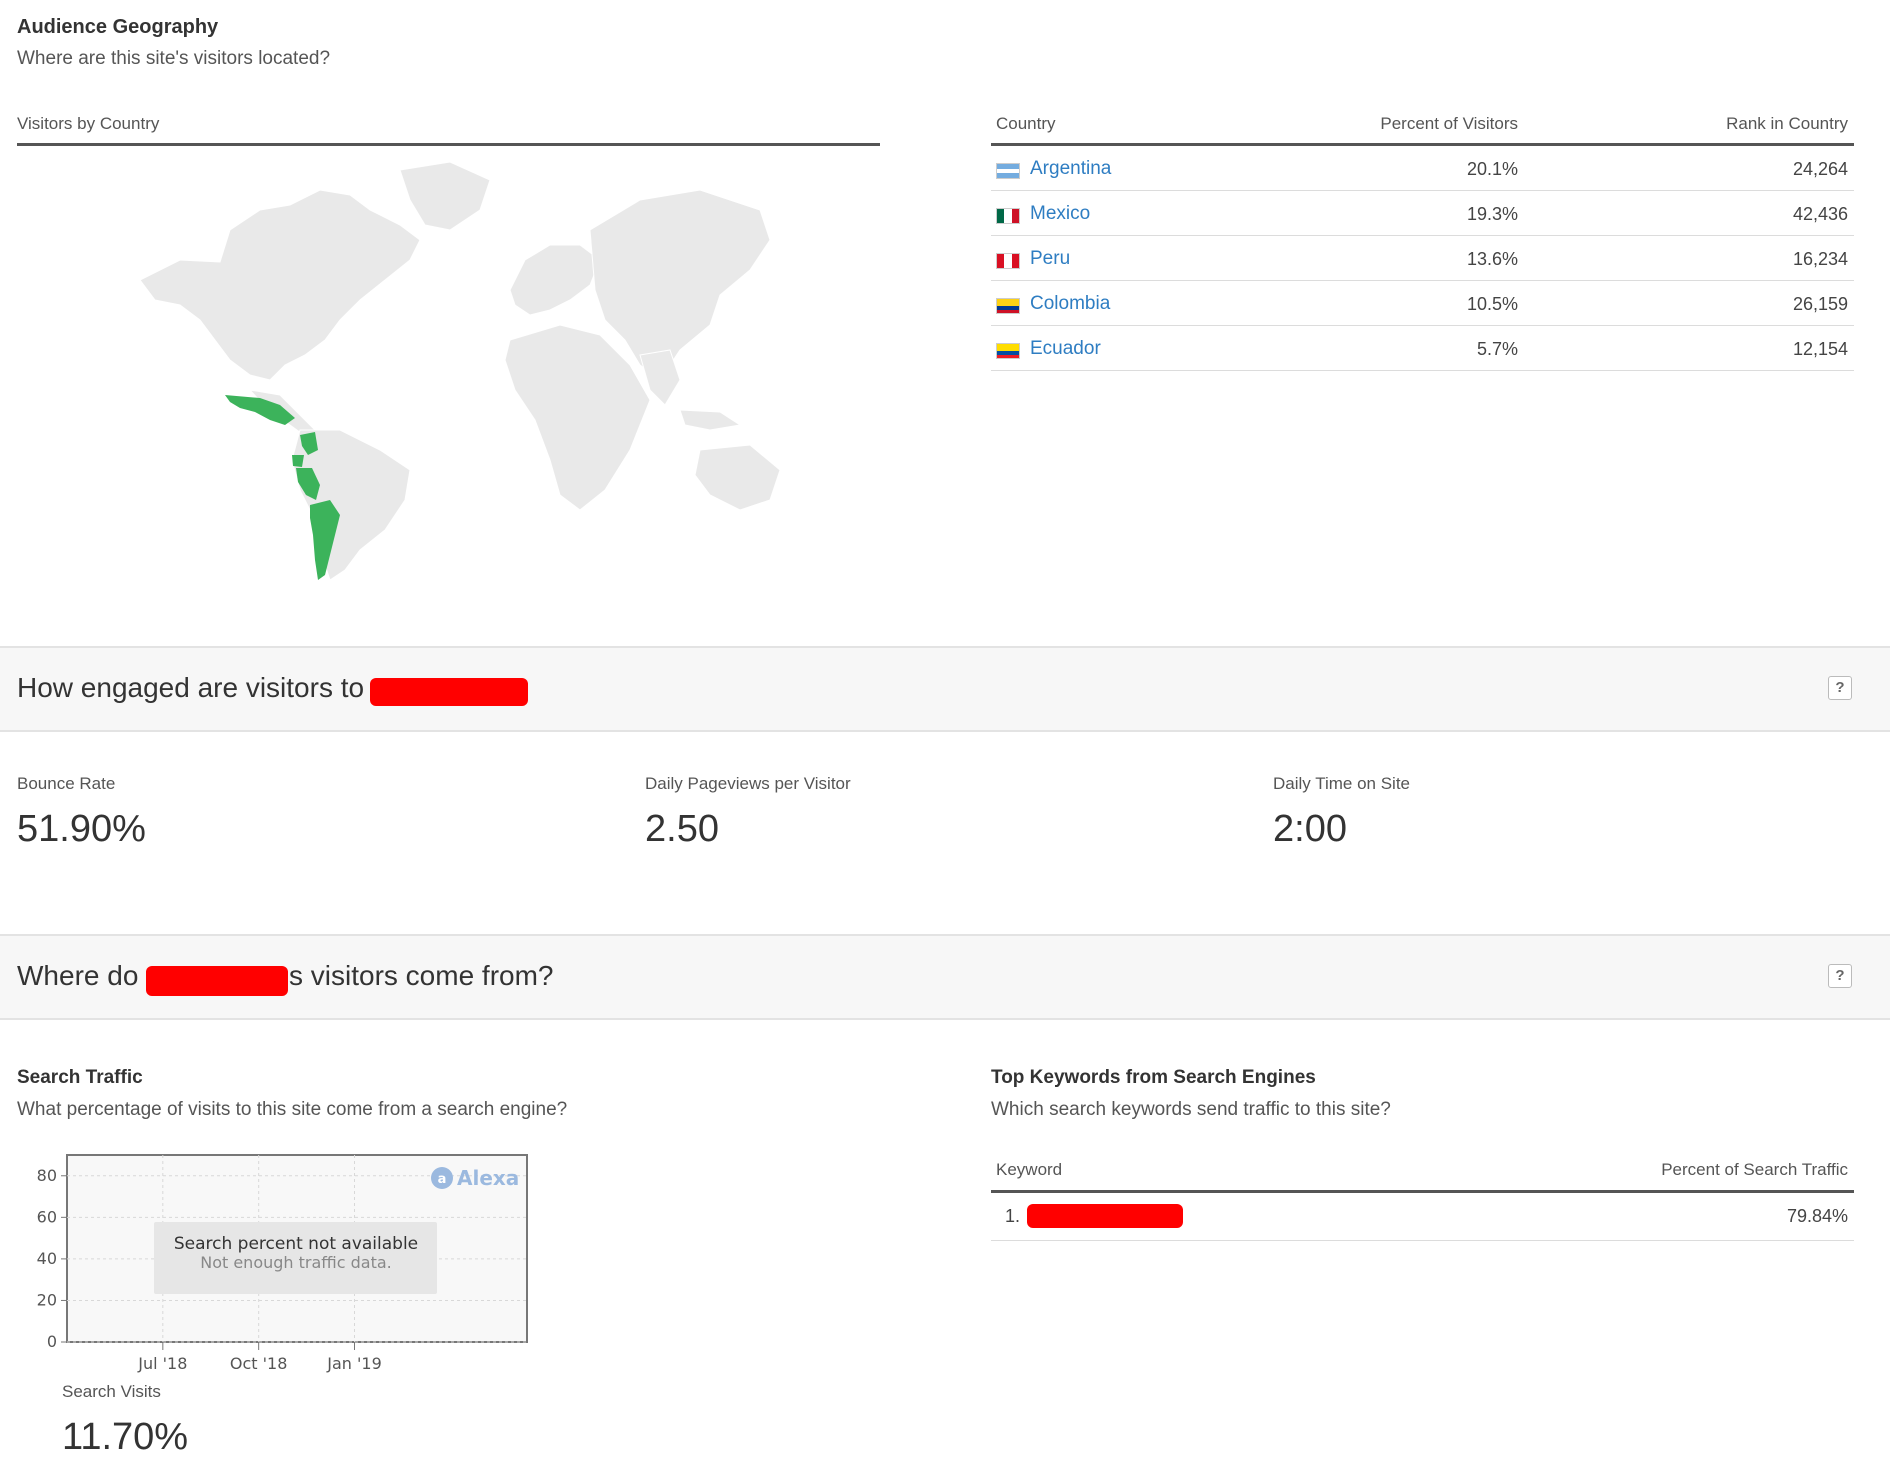  I want to click on col-keyword: Keyword, so click(1029, 1169).